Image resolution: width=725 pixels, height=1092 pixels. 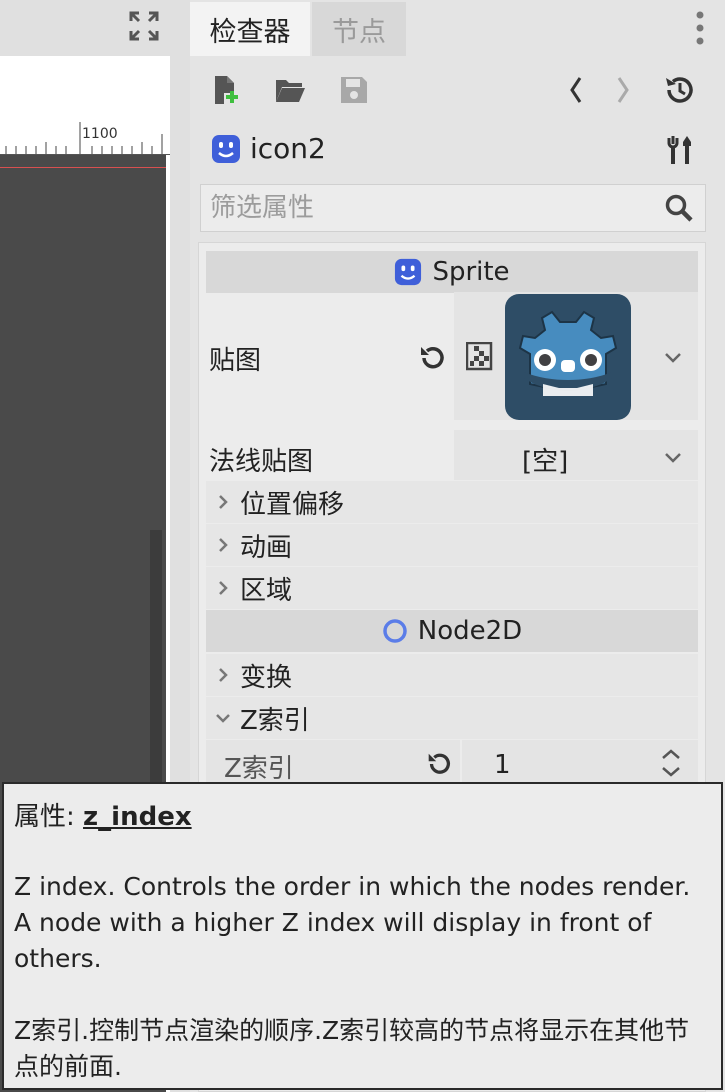 I want to click on group-z-index-label: Z索引, so click(x=275, y=720).